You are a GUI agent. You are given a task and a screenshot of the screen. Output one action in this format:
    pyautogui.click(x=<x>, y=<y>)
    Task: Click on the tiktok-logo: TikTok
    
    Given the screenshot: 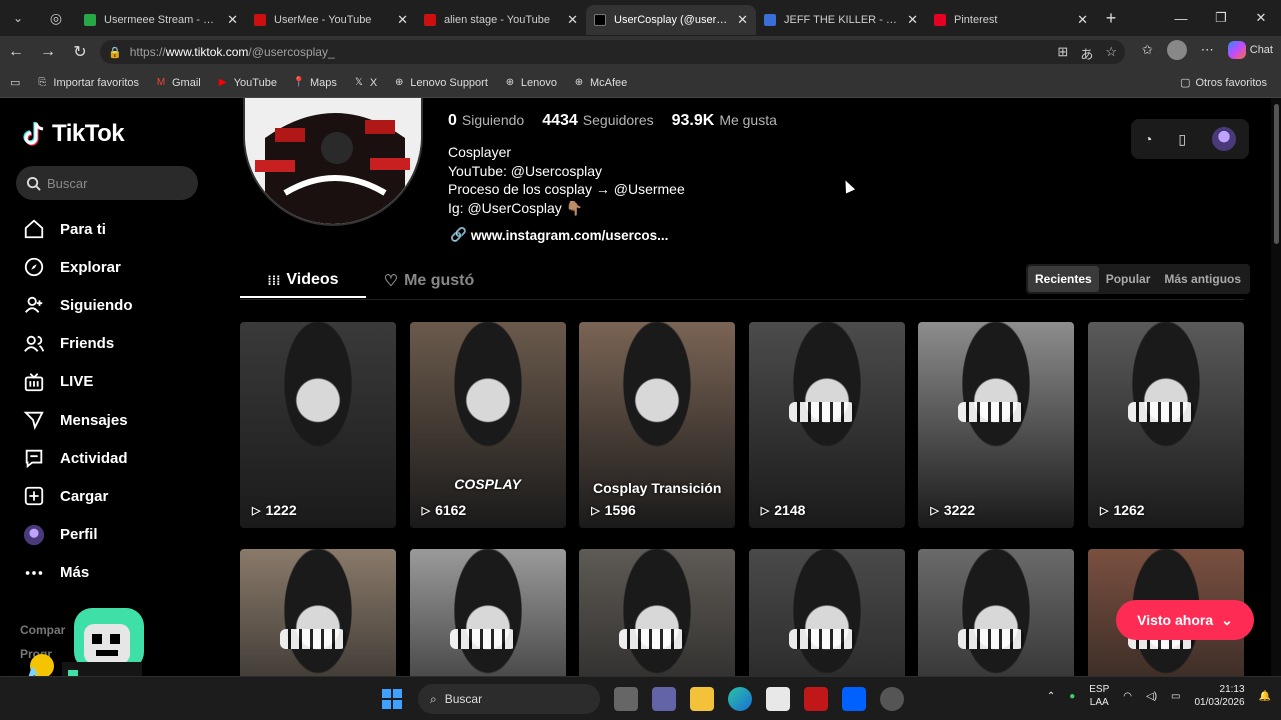 What is the action you would take?
    pyautogui.click(x=73, y=134)
    